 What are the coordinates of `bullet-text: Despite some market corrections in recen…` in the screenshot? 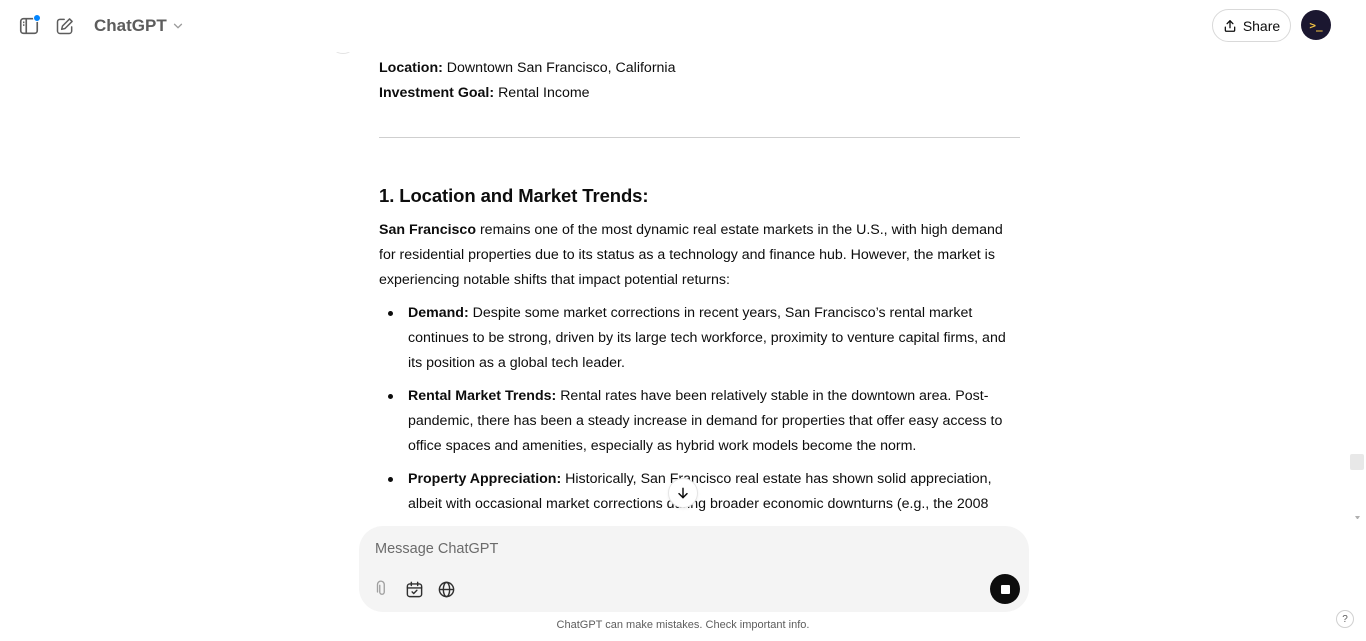 It's located at (707, 338).